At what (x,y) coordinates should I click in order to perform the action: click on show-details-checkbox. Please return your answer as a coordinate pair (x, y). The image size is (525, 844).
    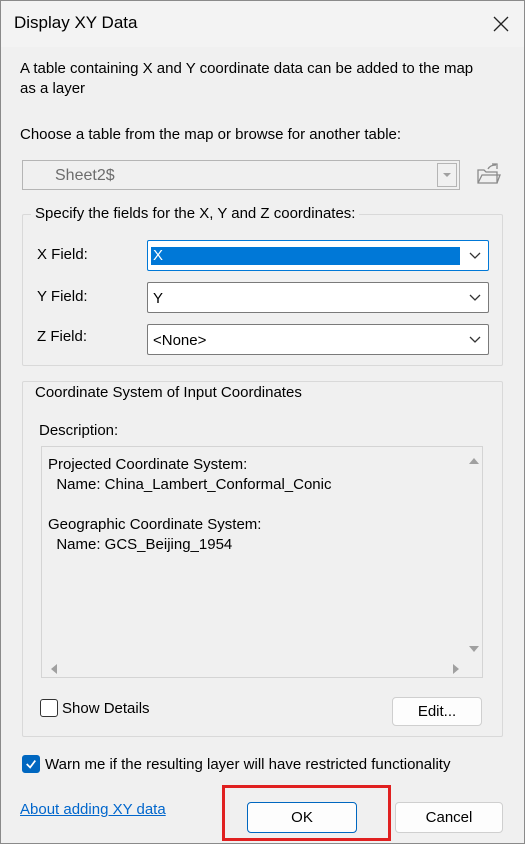
    Looking at the image, I should click on (49, 708).